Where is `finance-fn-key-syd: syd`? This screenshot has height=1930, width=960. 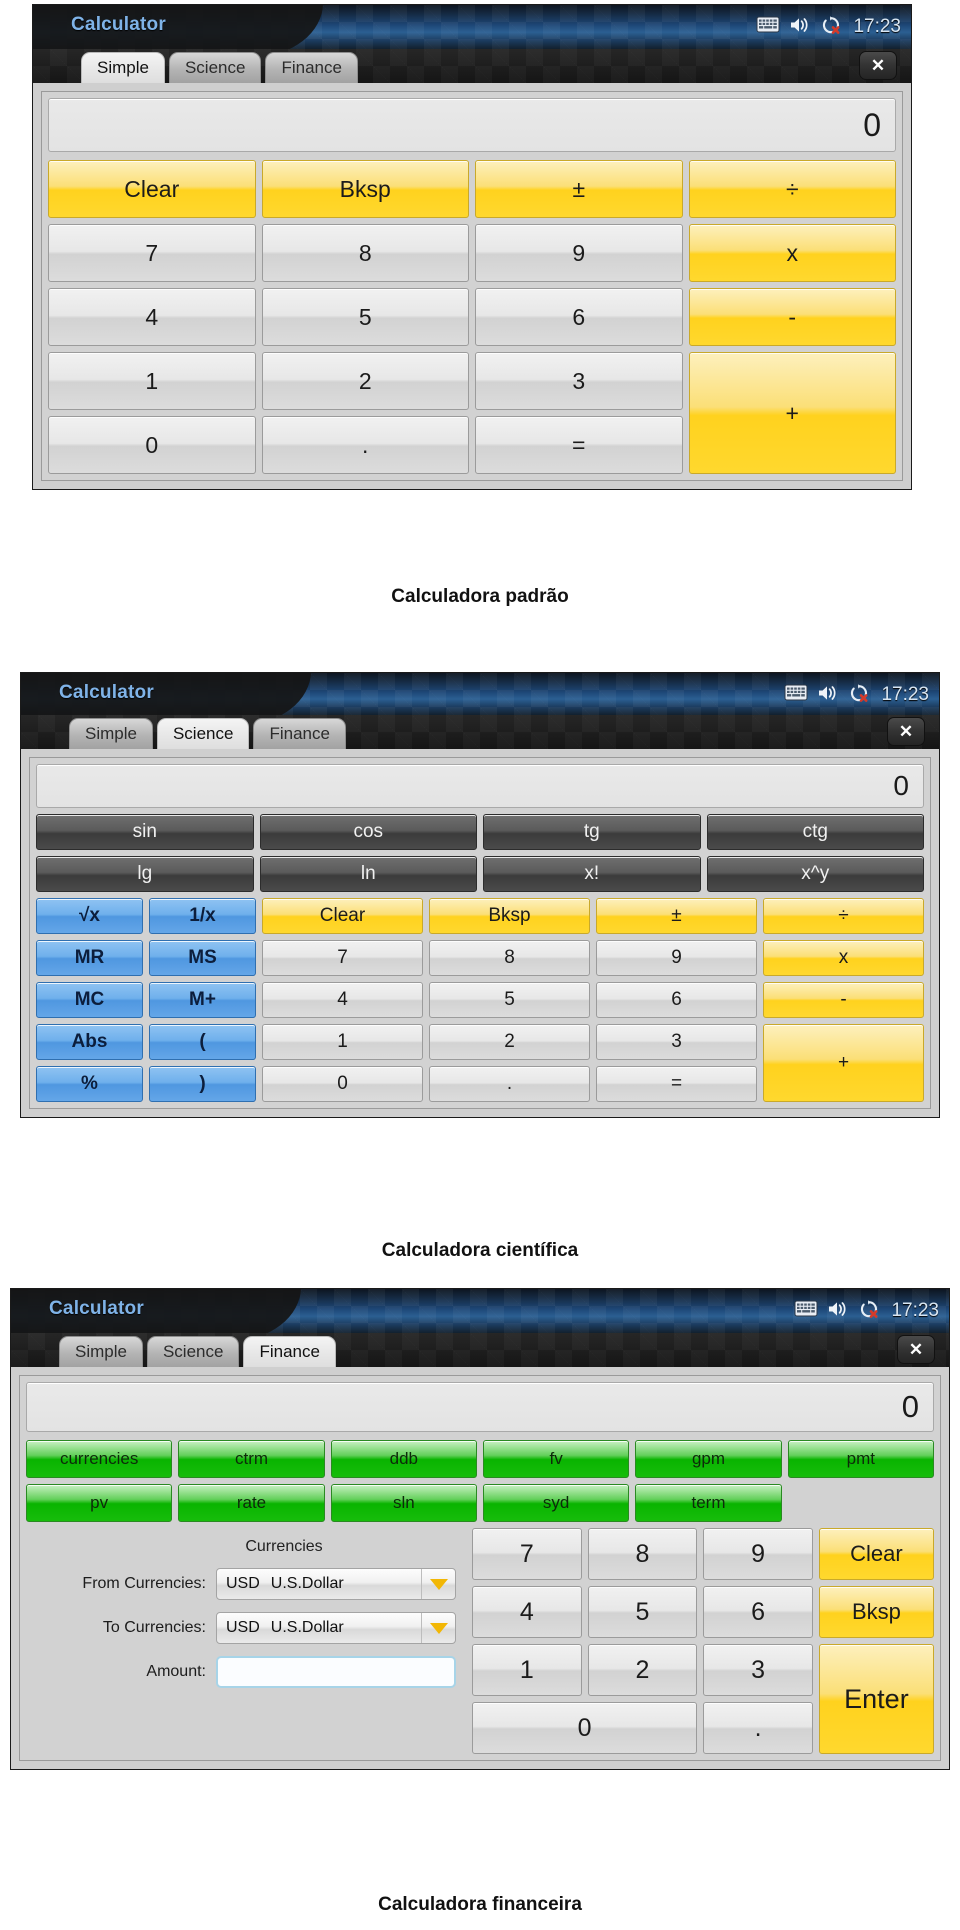
finance-fn-key-syd: syd is located at coordinates (556, 1503).